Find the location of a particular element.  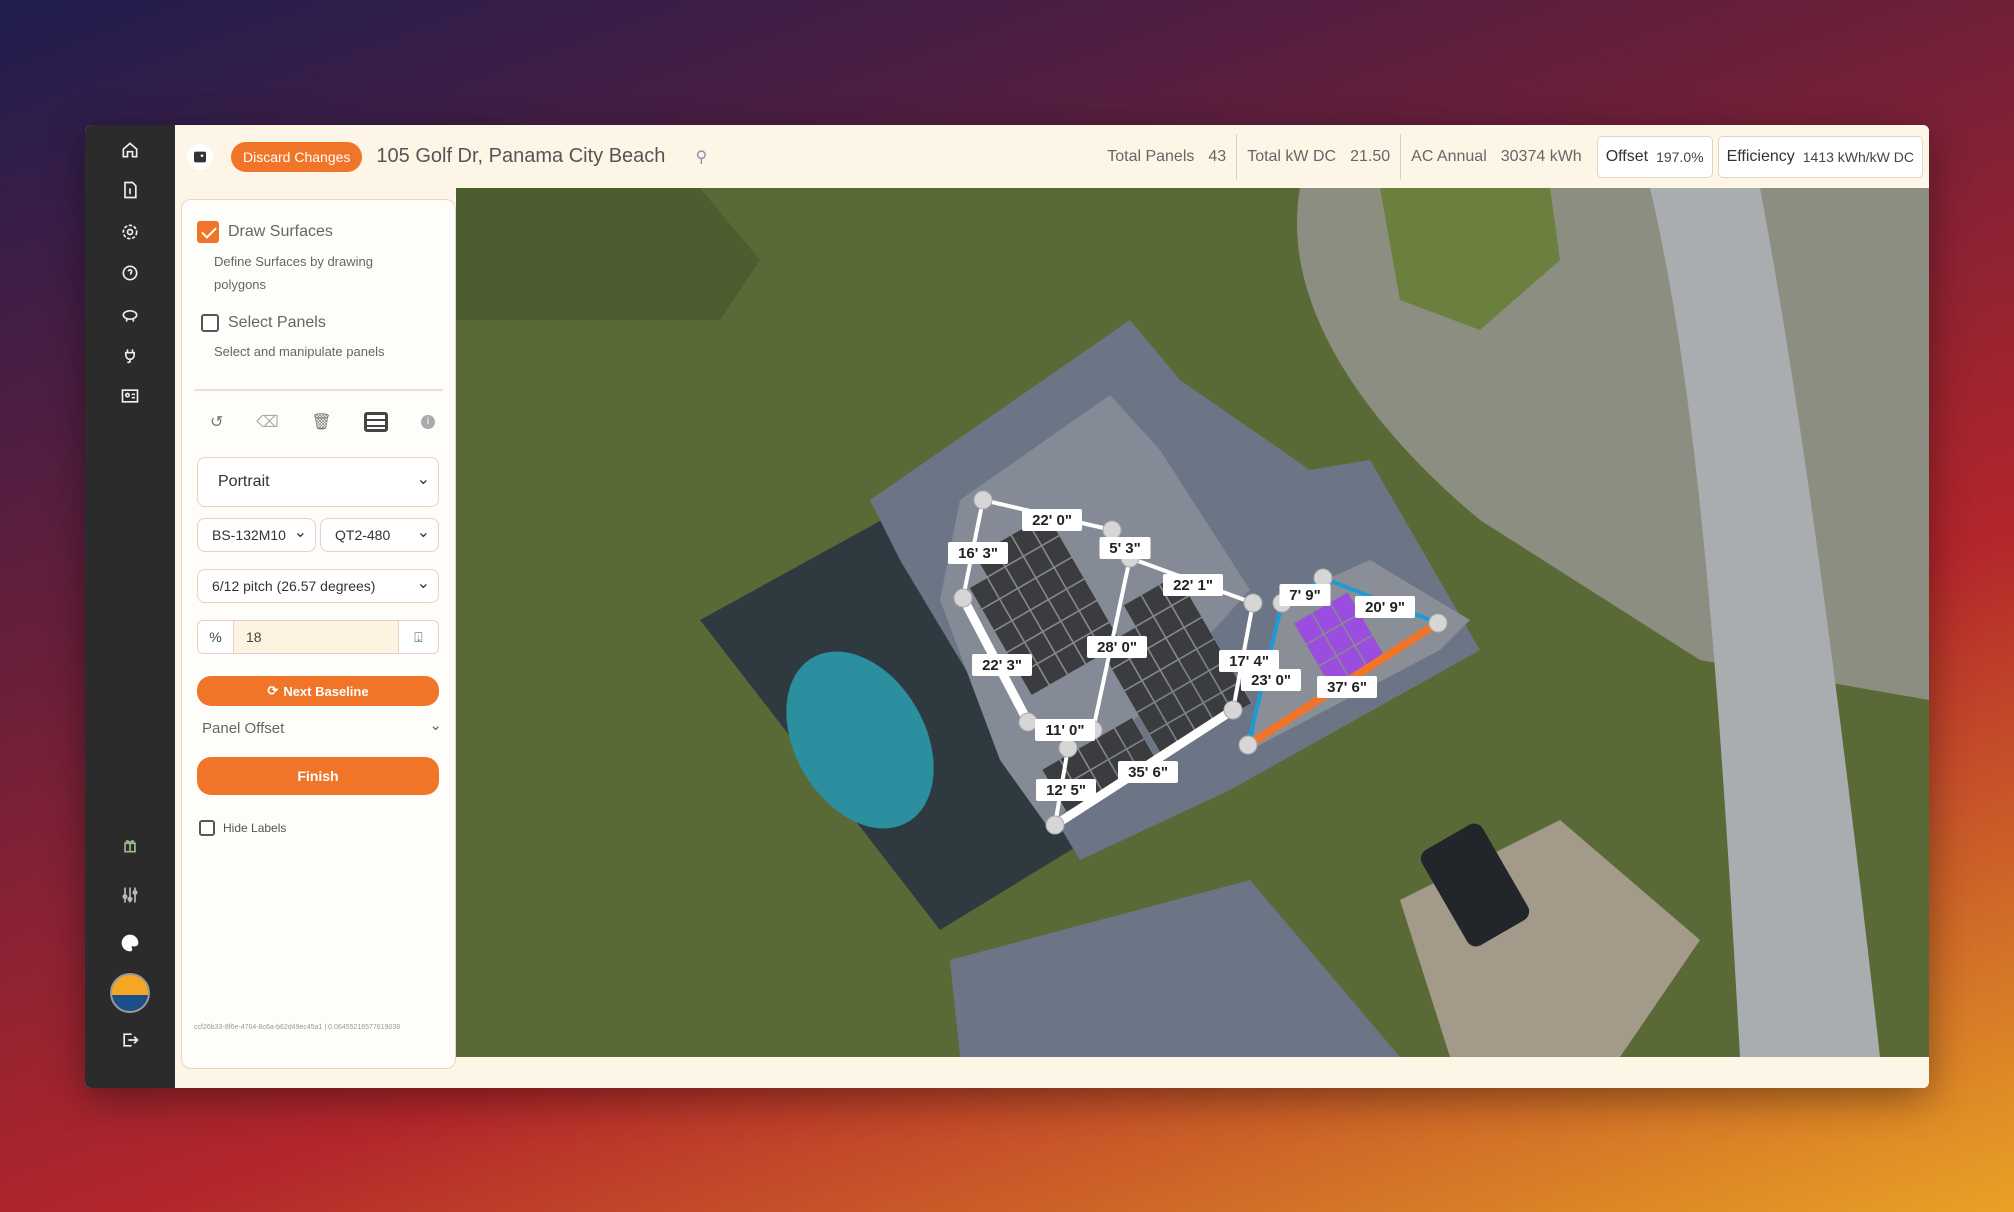

list-view-icon is located at coordinates (376, 422).